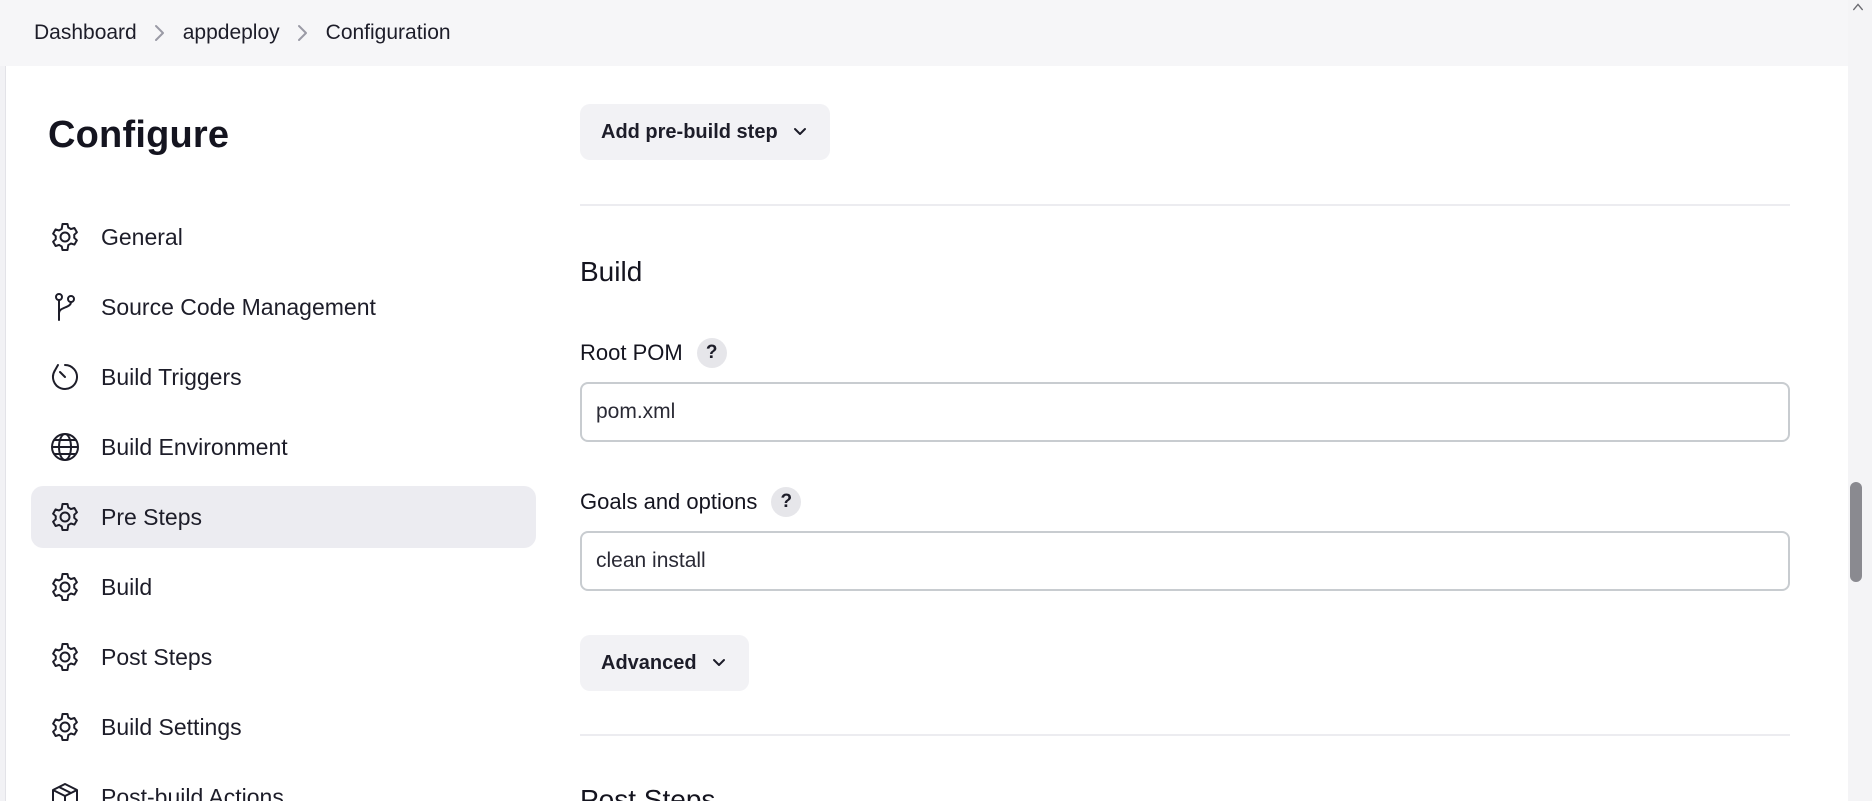  I want to click on add-pre-build-step-button: Add pre-build step, so click(705, 132).